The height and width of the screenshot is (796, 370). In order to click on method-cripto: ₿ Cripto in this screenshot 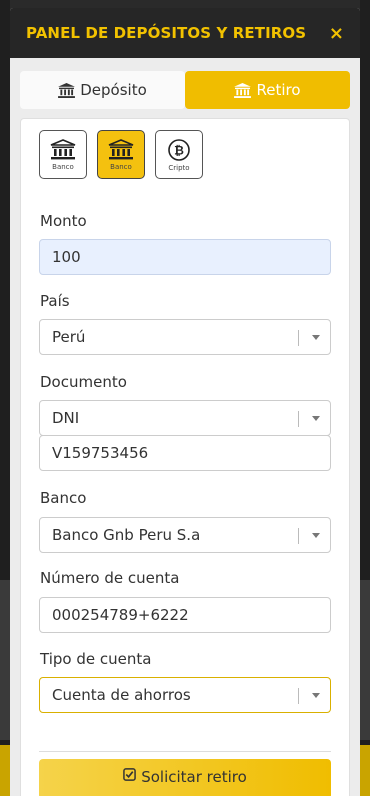, I will do `click(179, 154)`.